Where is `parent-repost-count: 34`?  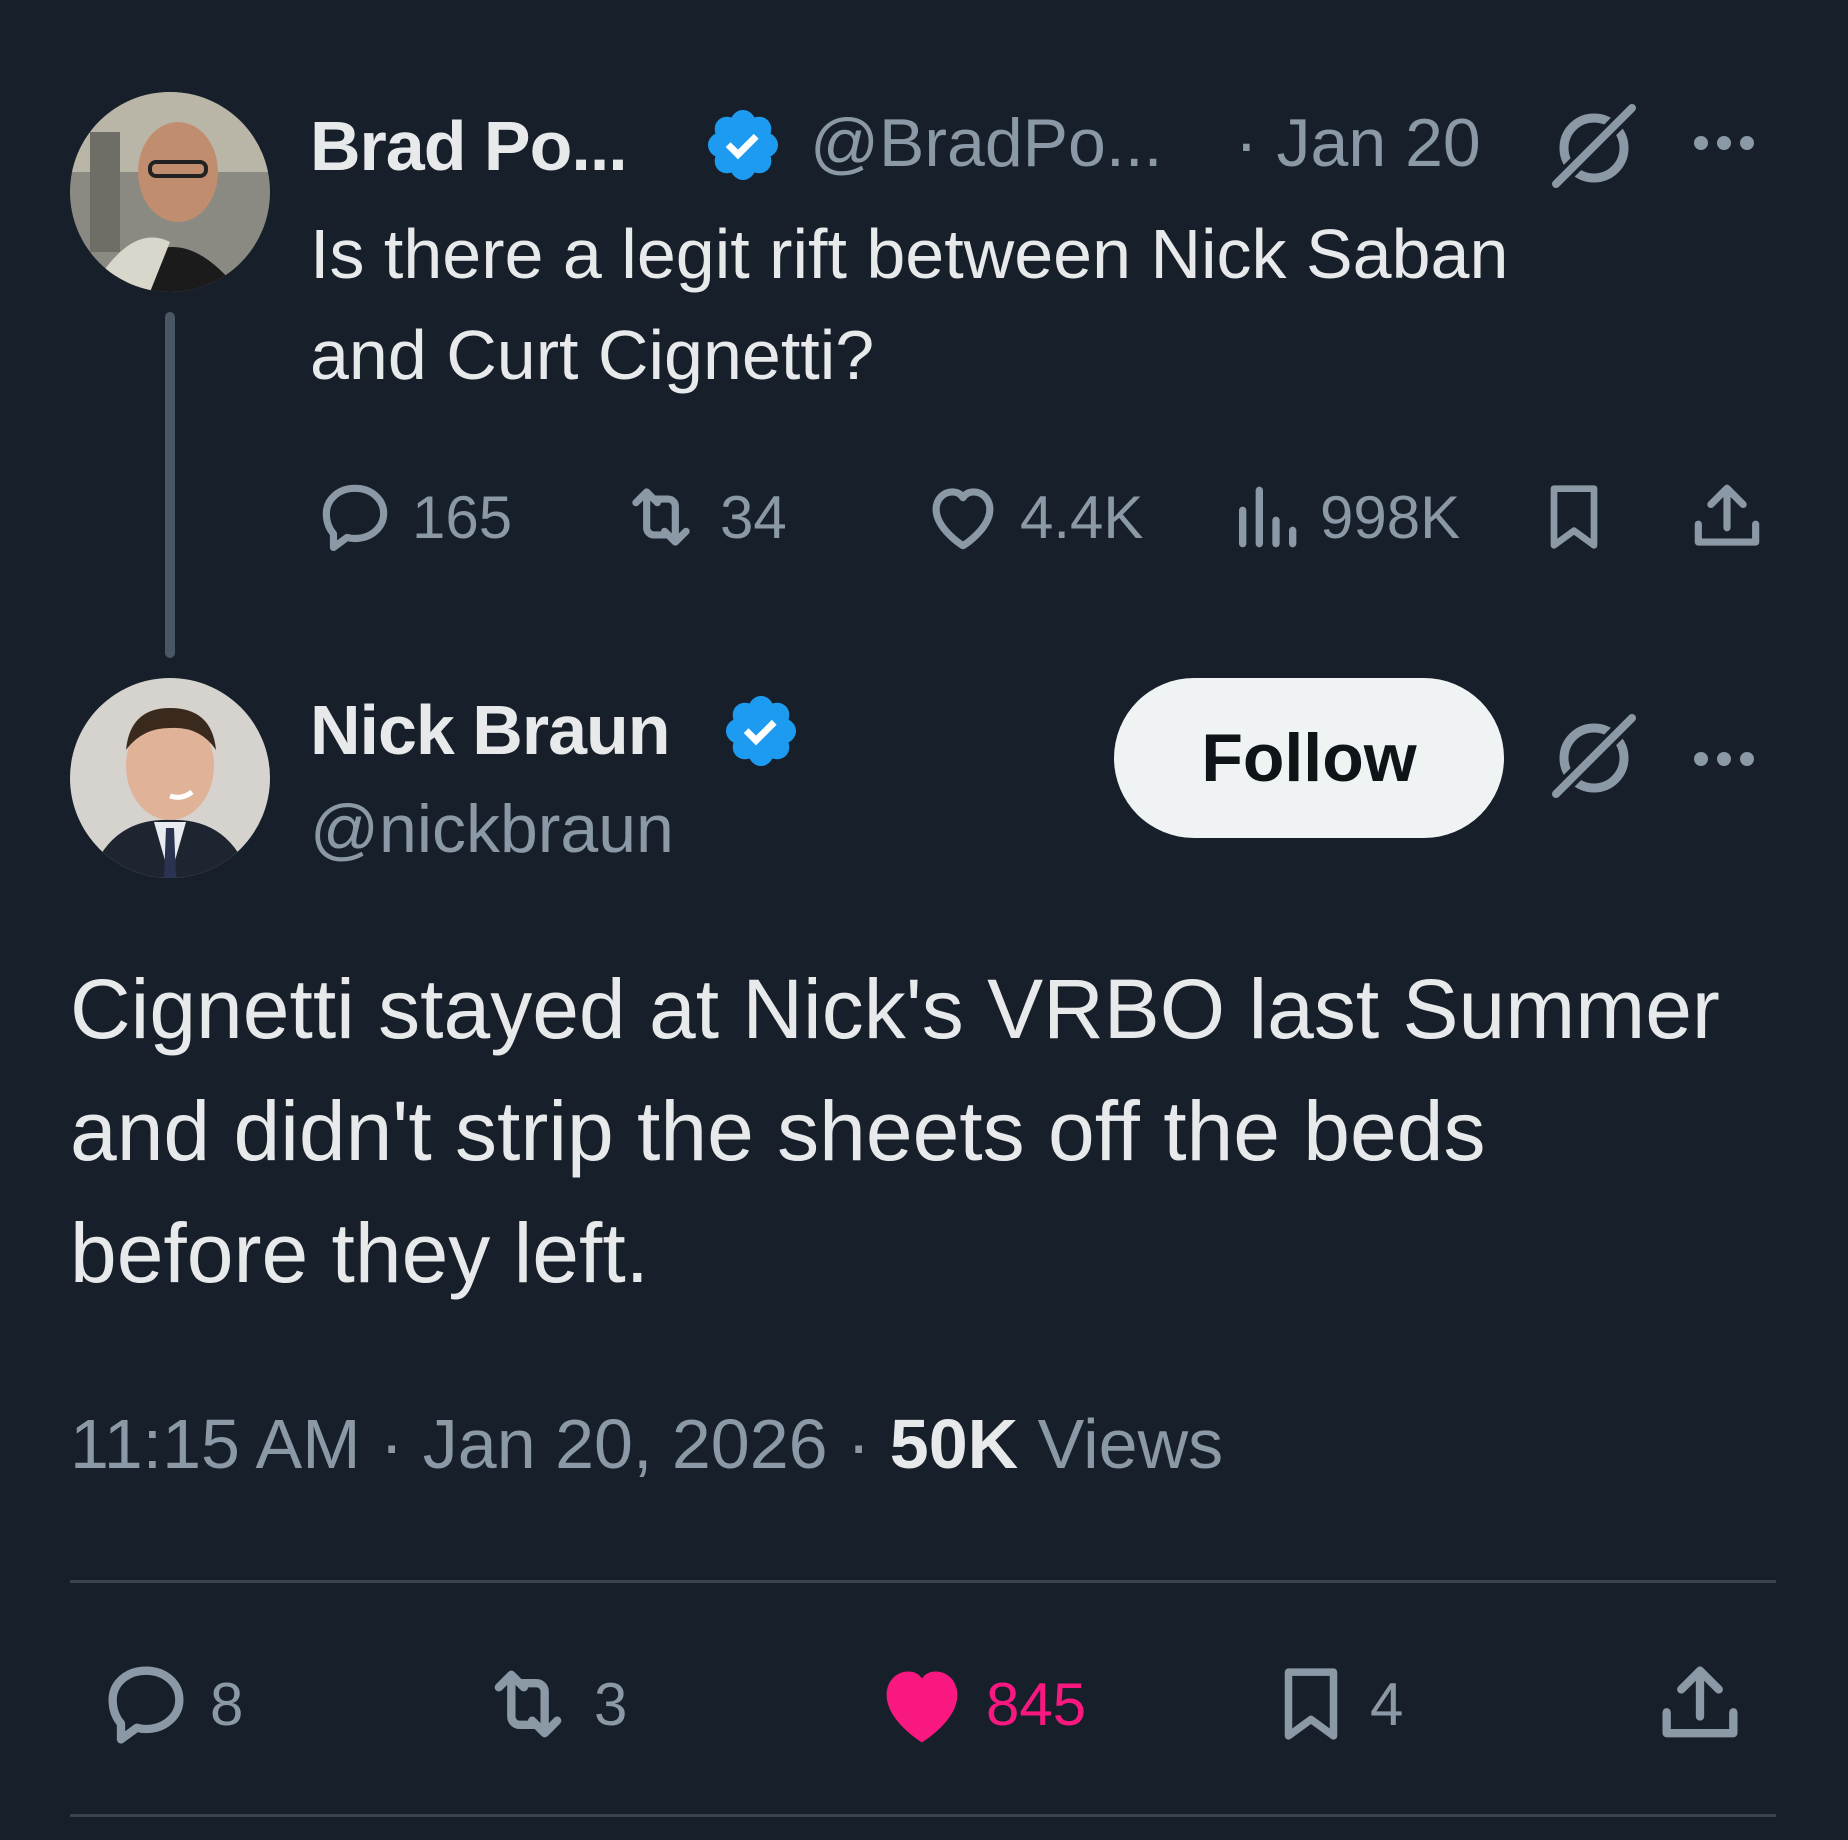
parent-repost-count: 34 is located at coordinates (753, 517).